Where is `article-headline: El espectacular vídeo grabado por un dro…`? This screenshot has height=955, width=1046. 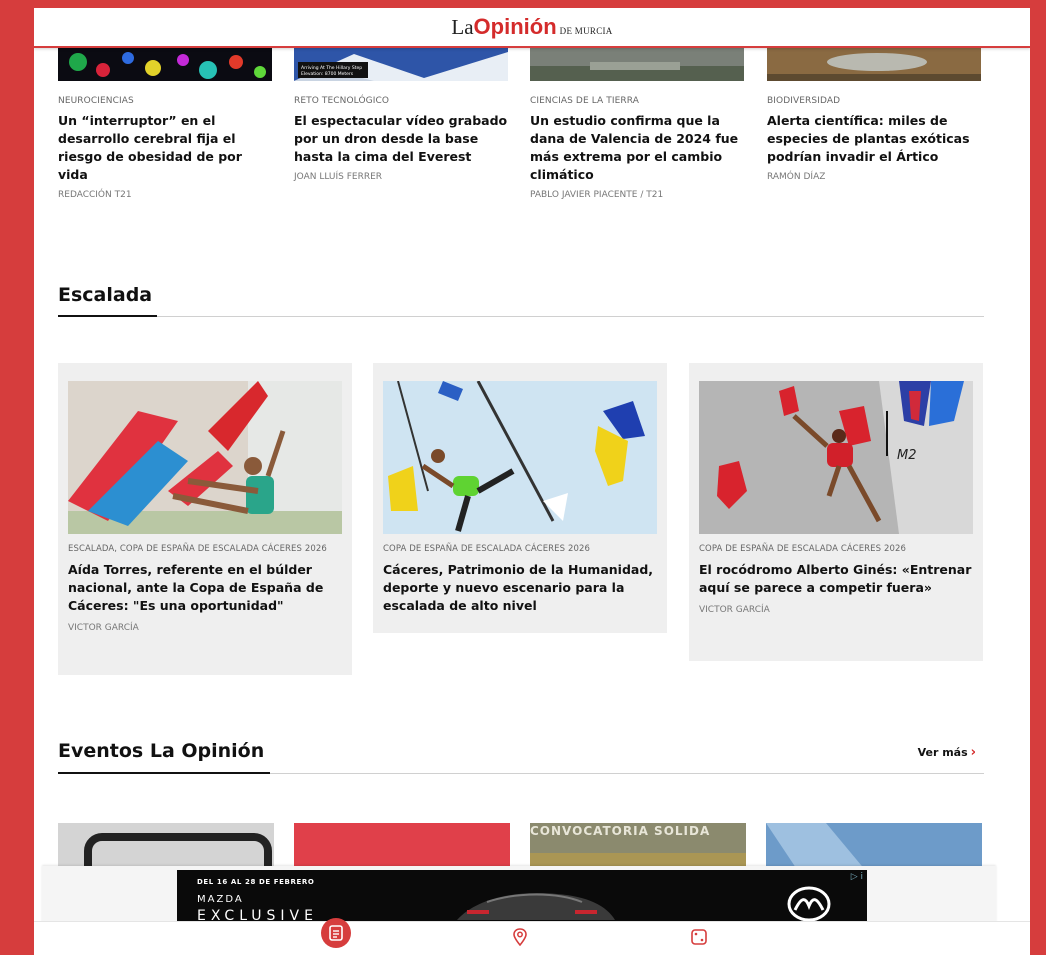 article-headline: El espectacular vídeo grabado por un dro… is located at coordinates (401, 139).